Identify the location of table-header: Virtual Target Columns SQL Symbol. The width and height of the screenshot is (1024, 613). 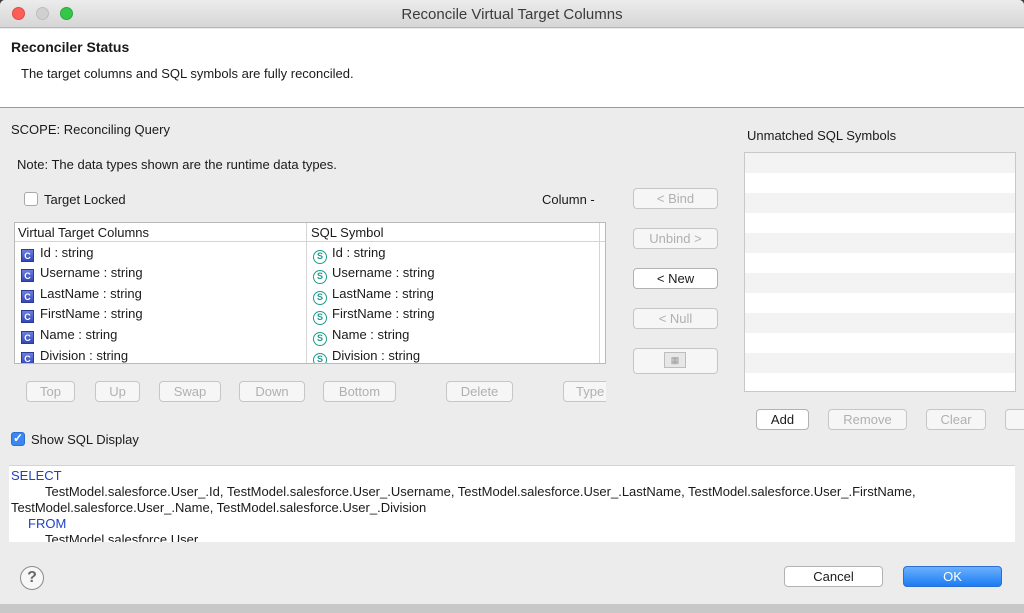
(310, 232).